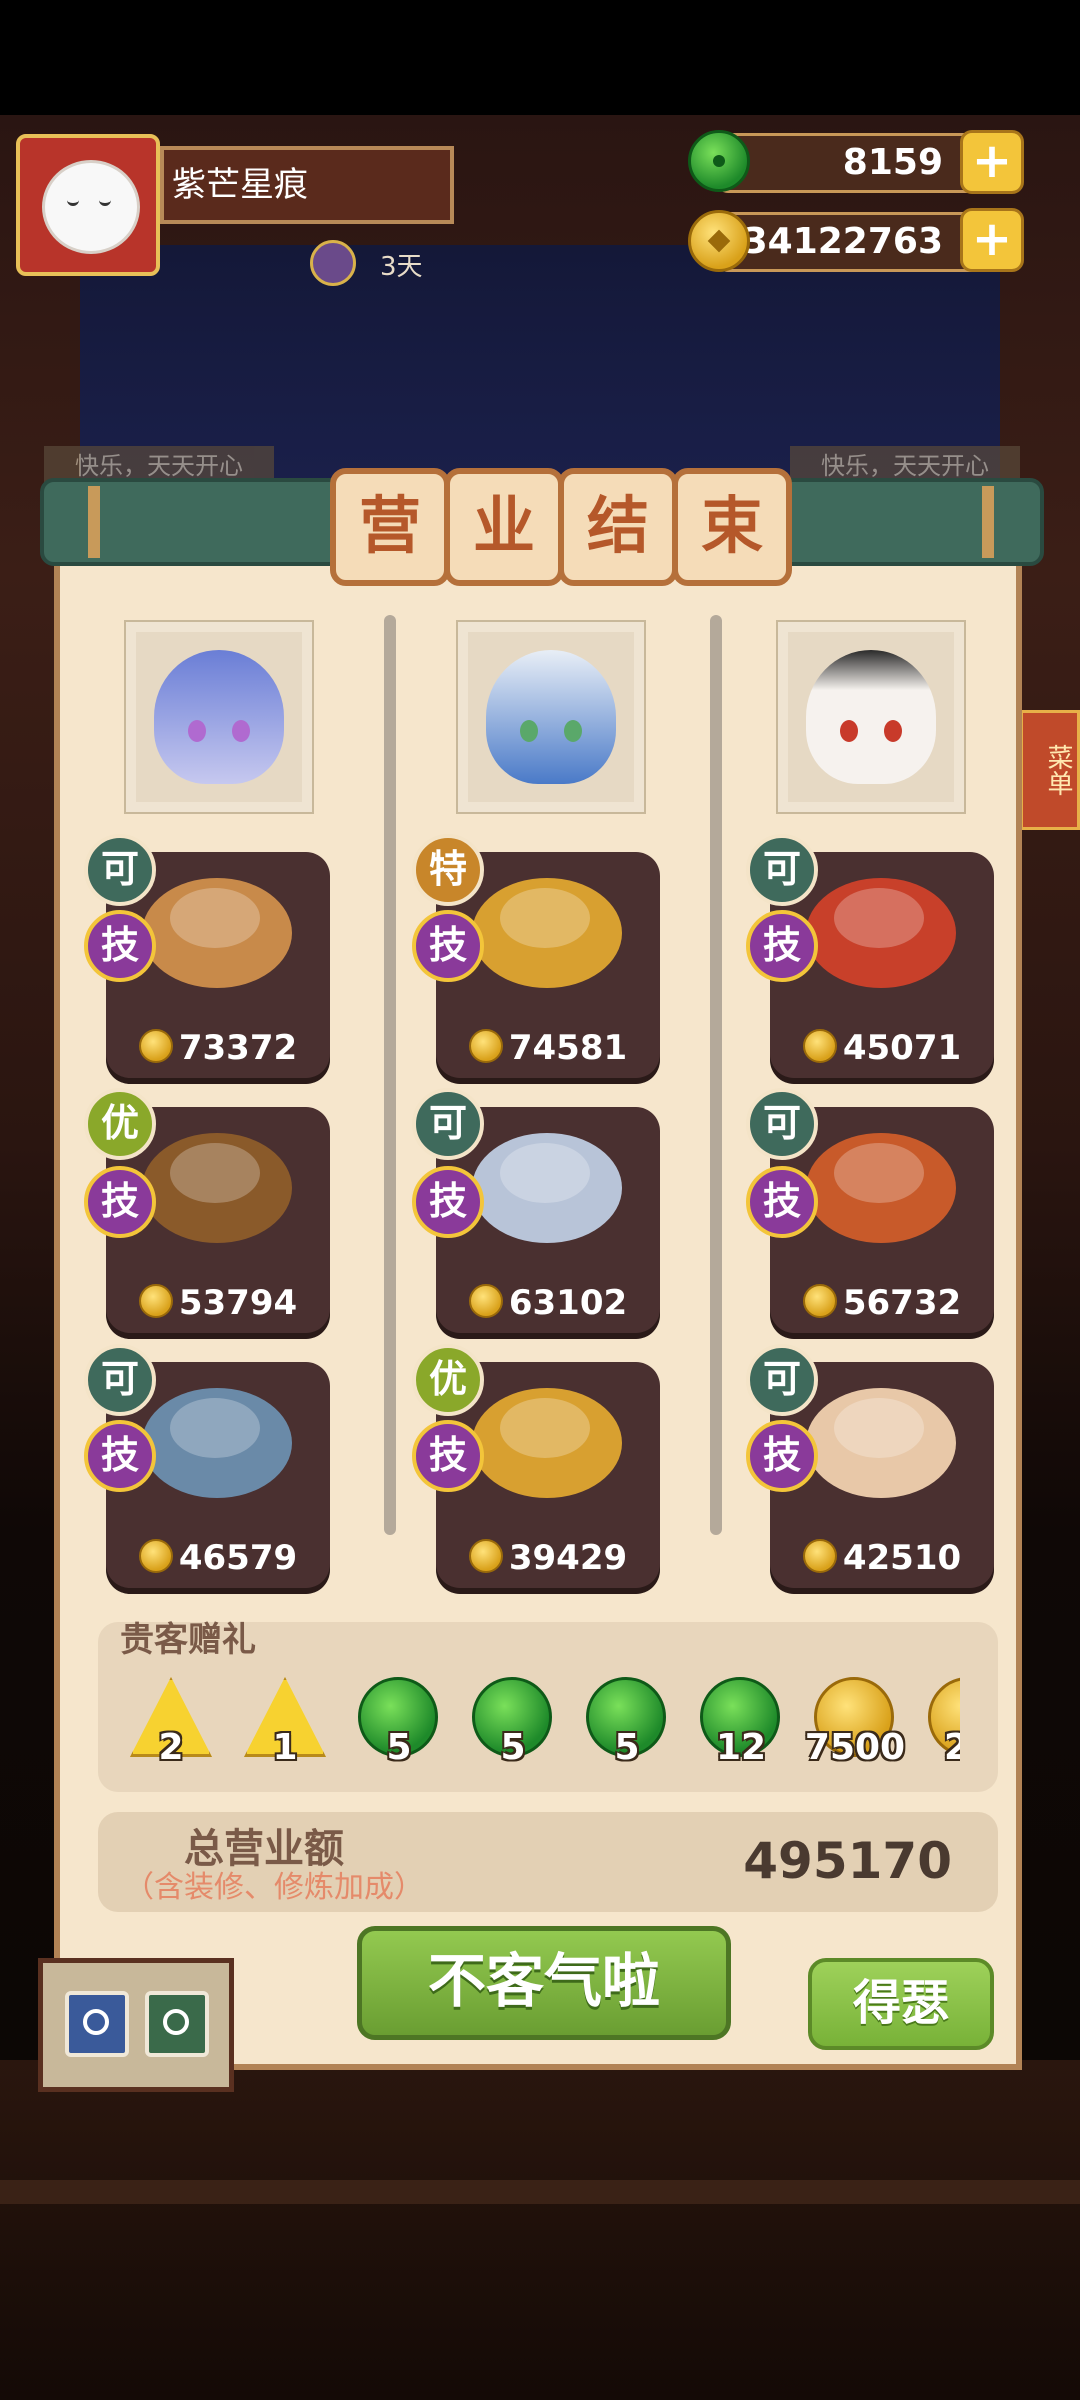  What do you see at coordinates (741, 1722) in the screenshot?
I see `gift-item: 12` at bounding box center [741, 1722].